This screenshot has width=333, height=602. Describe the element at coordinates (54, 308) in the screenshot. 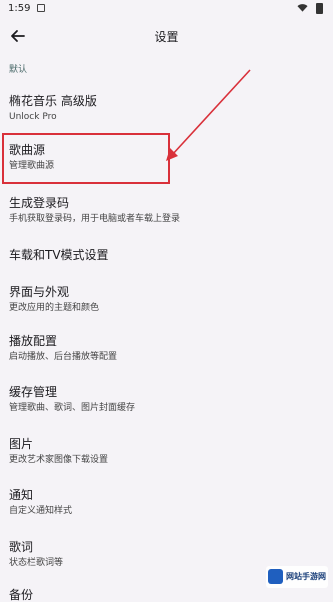

I see `item-subtitle: 更改应用的主题和颜色` at that location.